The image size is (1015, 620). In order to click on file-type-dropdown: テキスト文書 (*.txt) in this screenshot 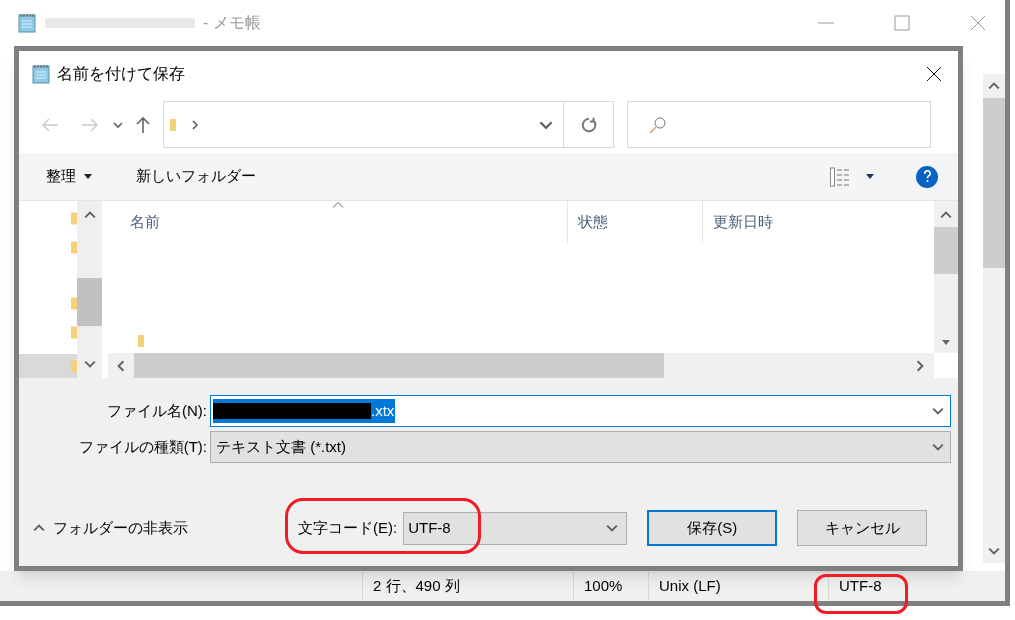, I will do `click(580, 447)`.